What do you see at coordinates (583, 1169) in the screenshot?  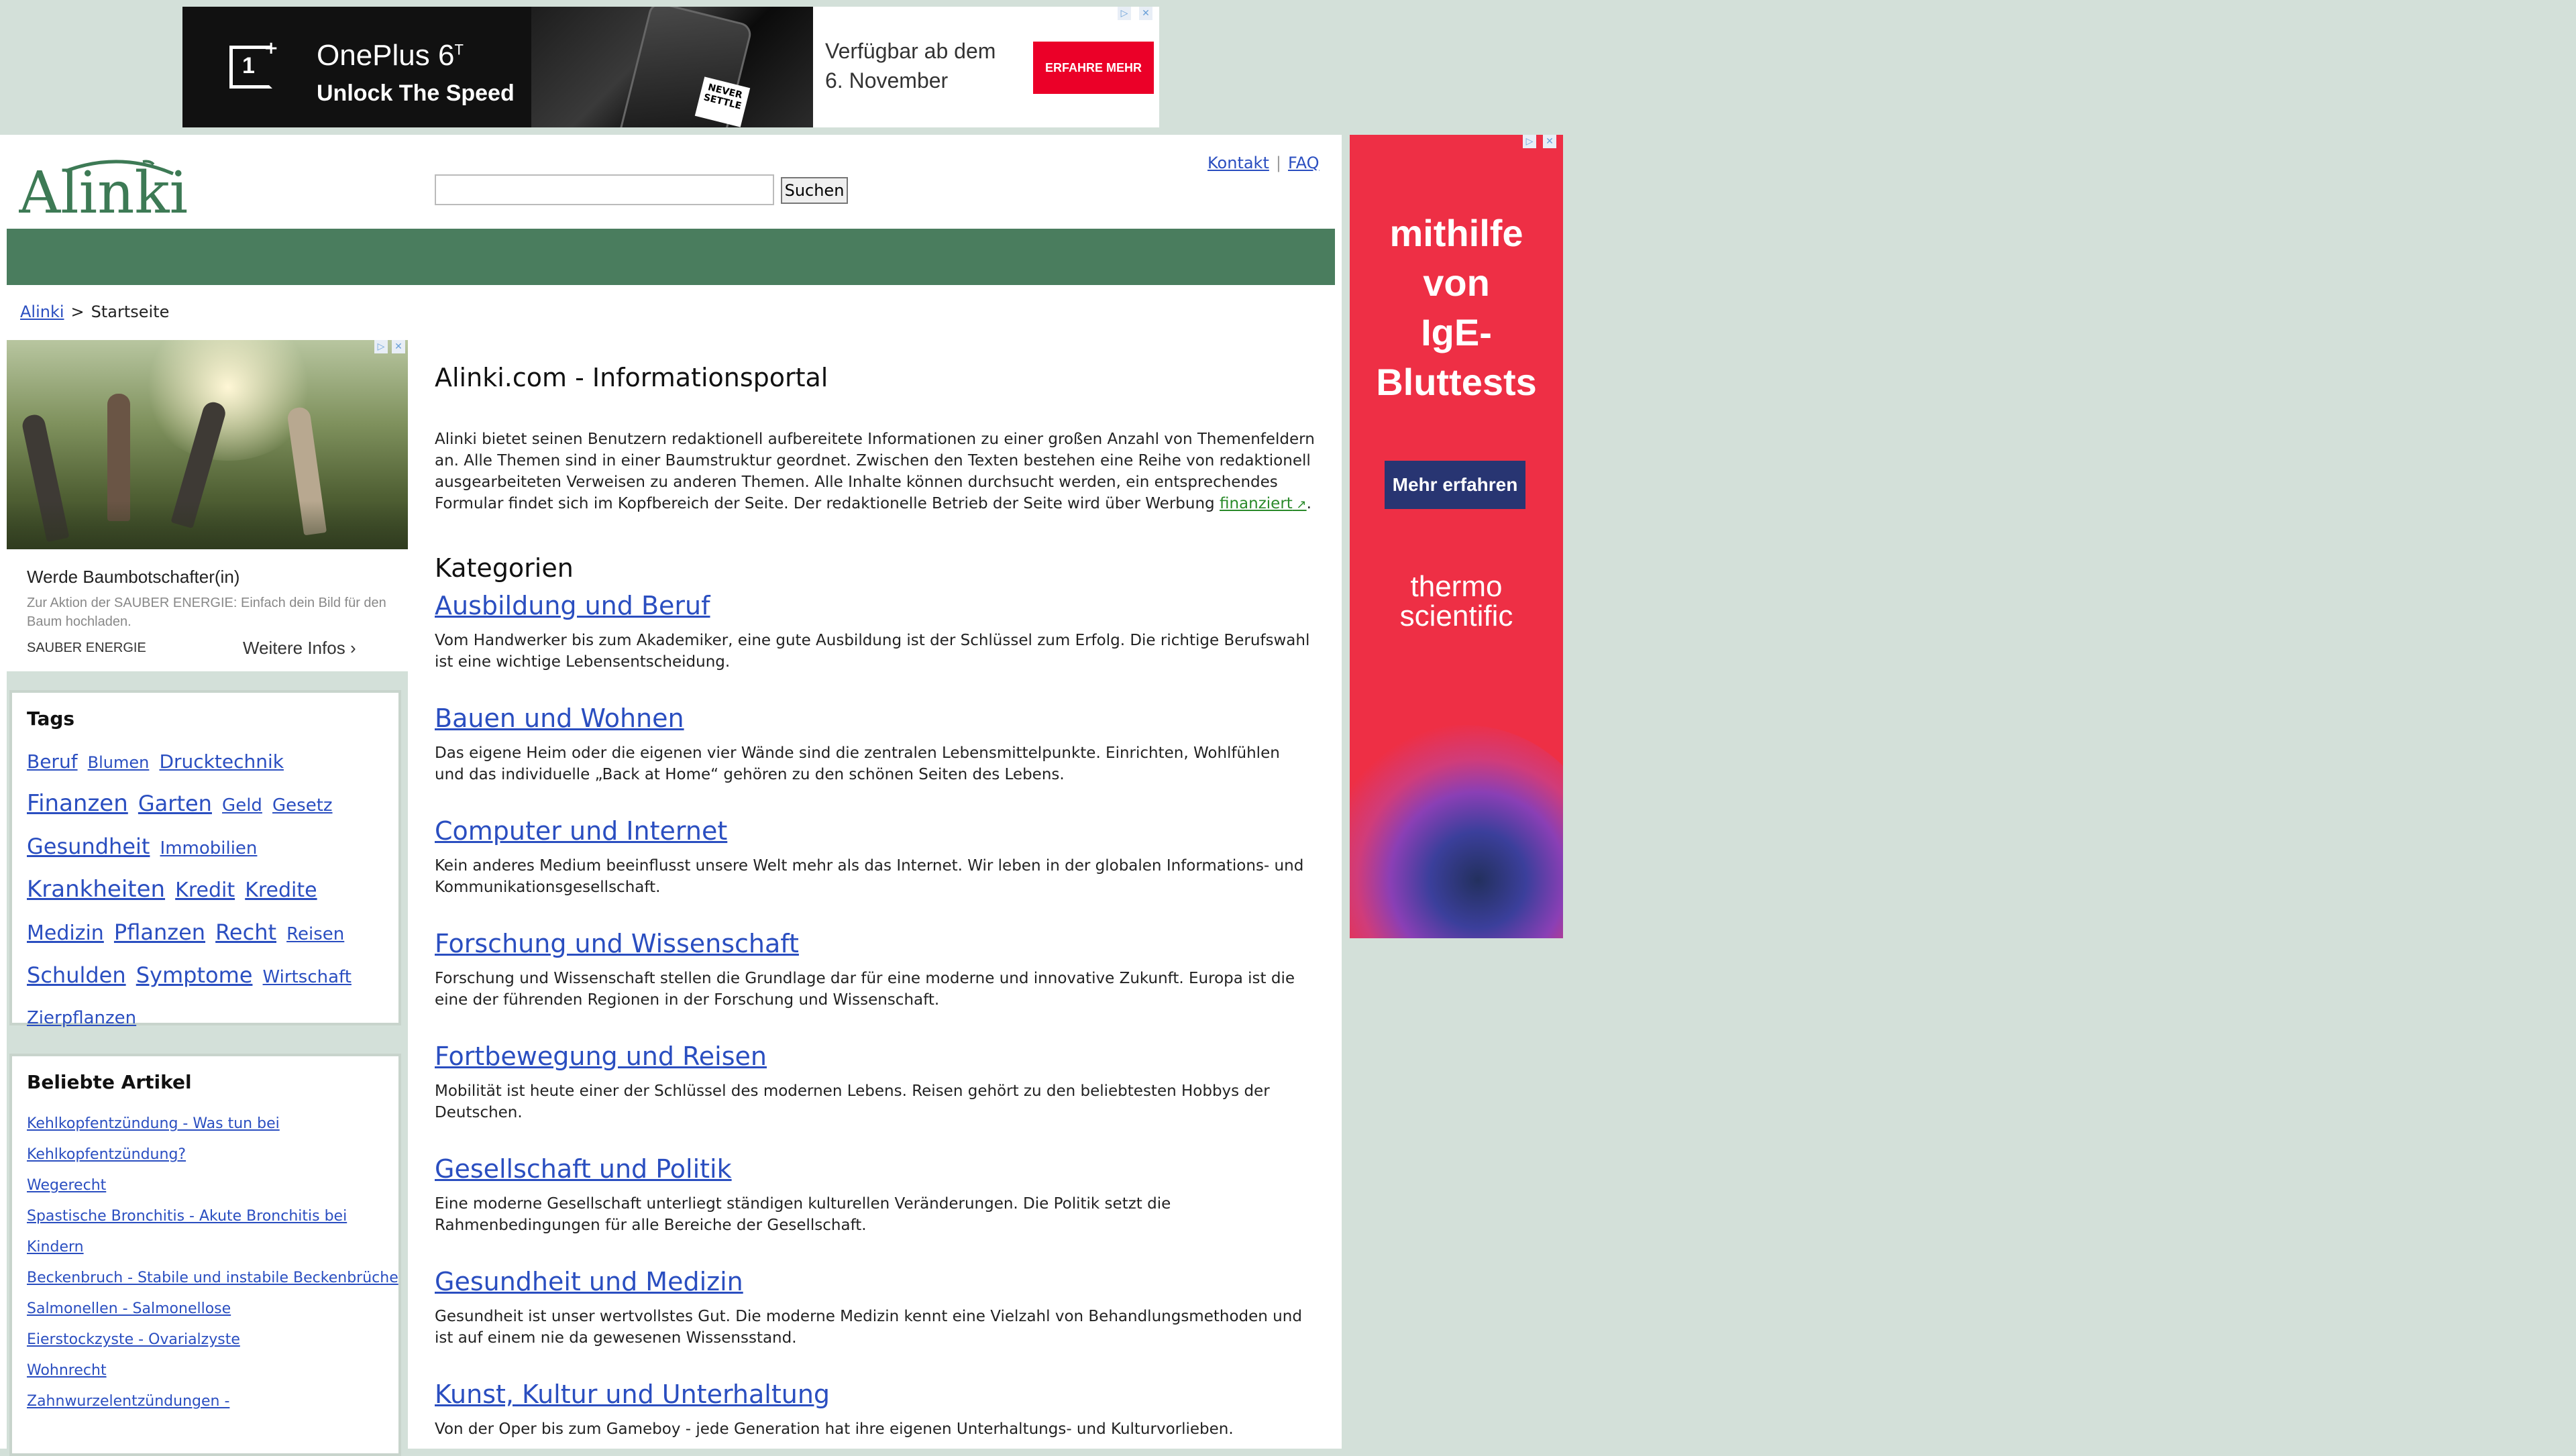 I see `category-link: Gesellschaft und Politik` at bounding box center [583, 1169].